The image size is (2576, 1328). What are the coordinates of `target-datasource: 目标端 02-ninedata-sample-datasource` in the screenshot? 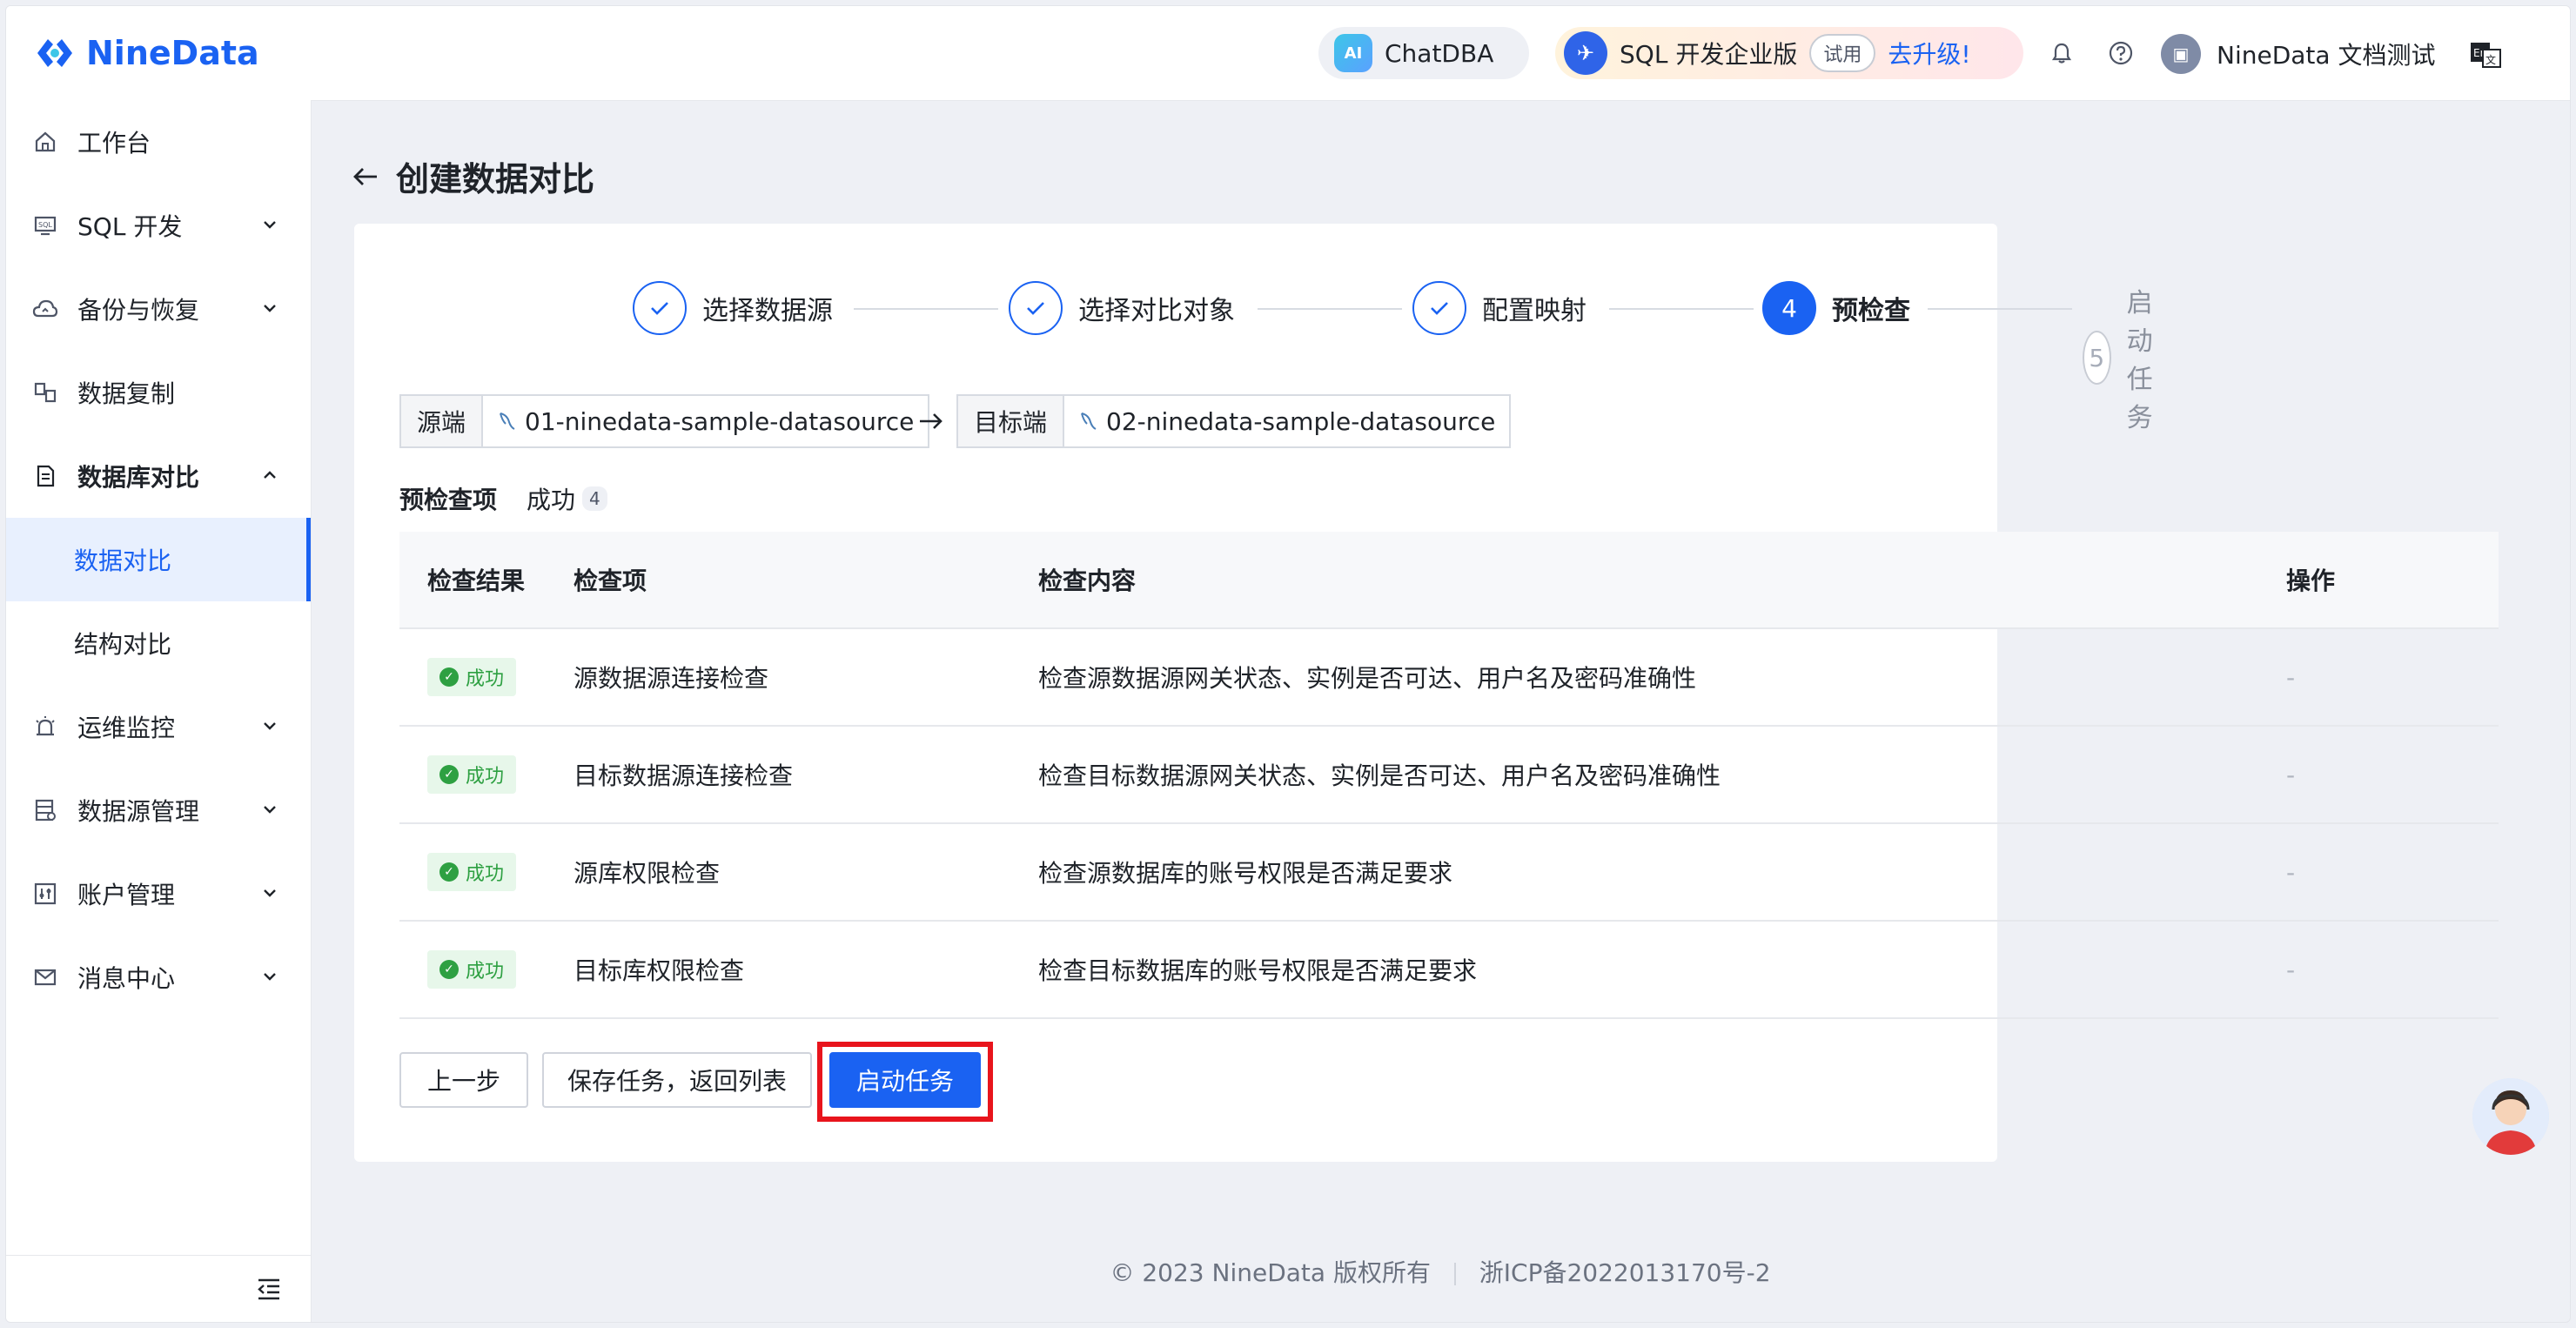 It's located at (1234, 421).